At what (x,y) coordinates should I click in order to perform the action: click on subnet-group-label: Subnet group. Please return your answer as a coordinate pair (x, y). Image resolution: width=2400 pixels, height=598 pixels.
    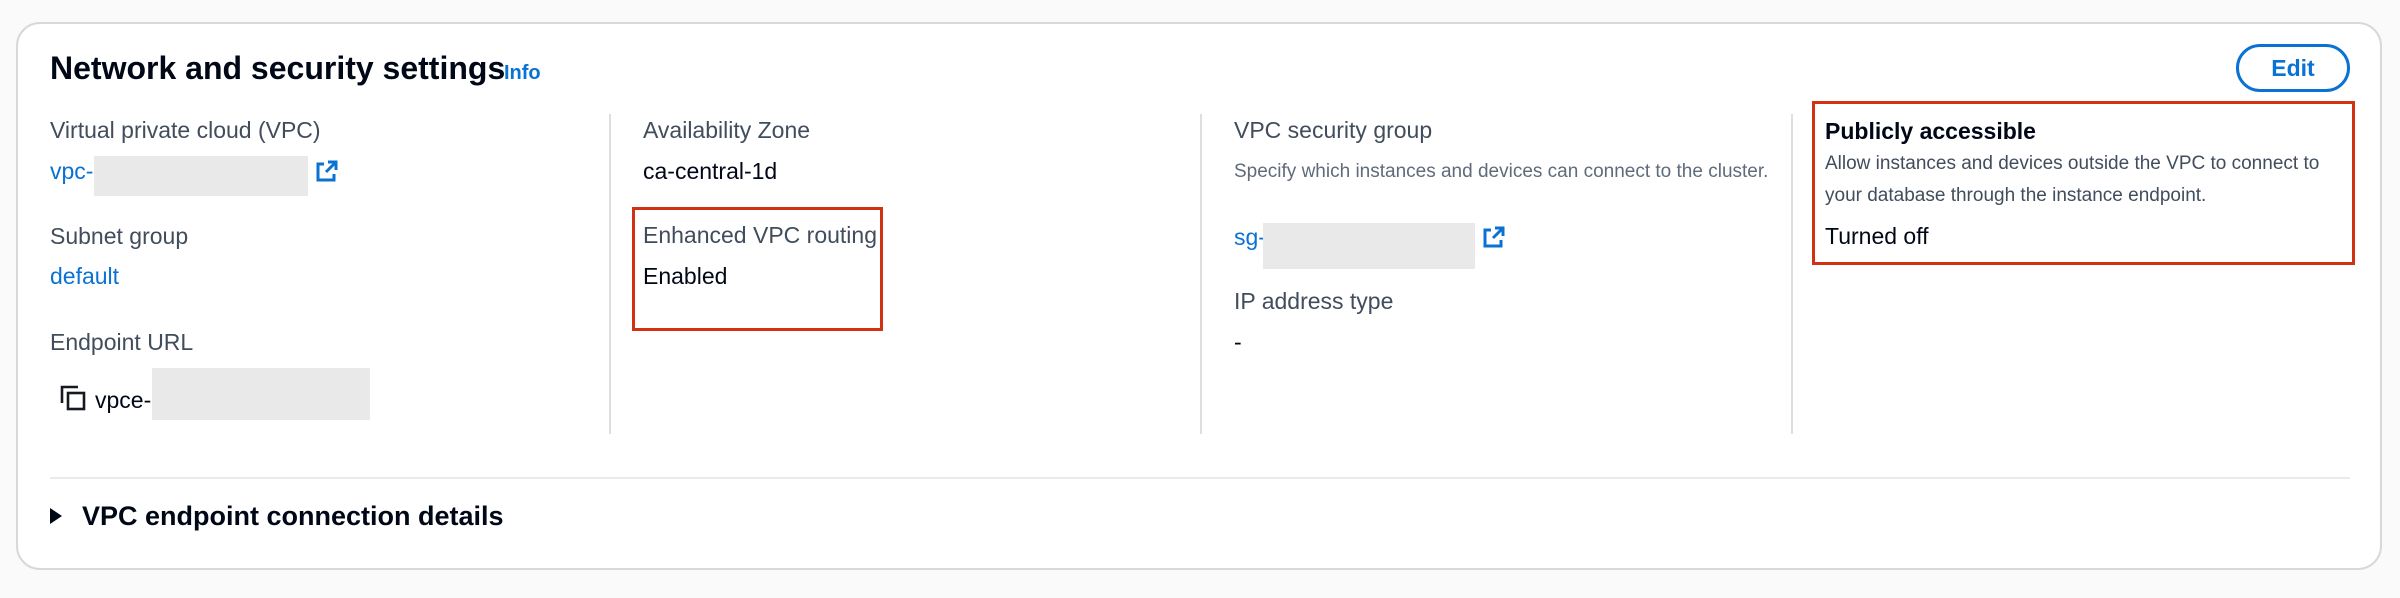
    Looking at the image, I should click on (119, 236).